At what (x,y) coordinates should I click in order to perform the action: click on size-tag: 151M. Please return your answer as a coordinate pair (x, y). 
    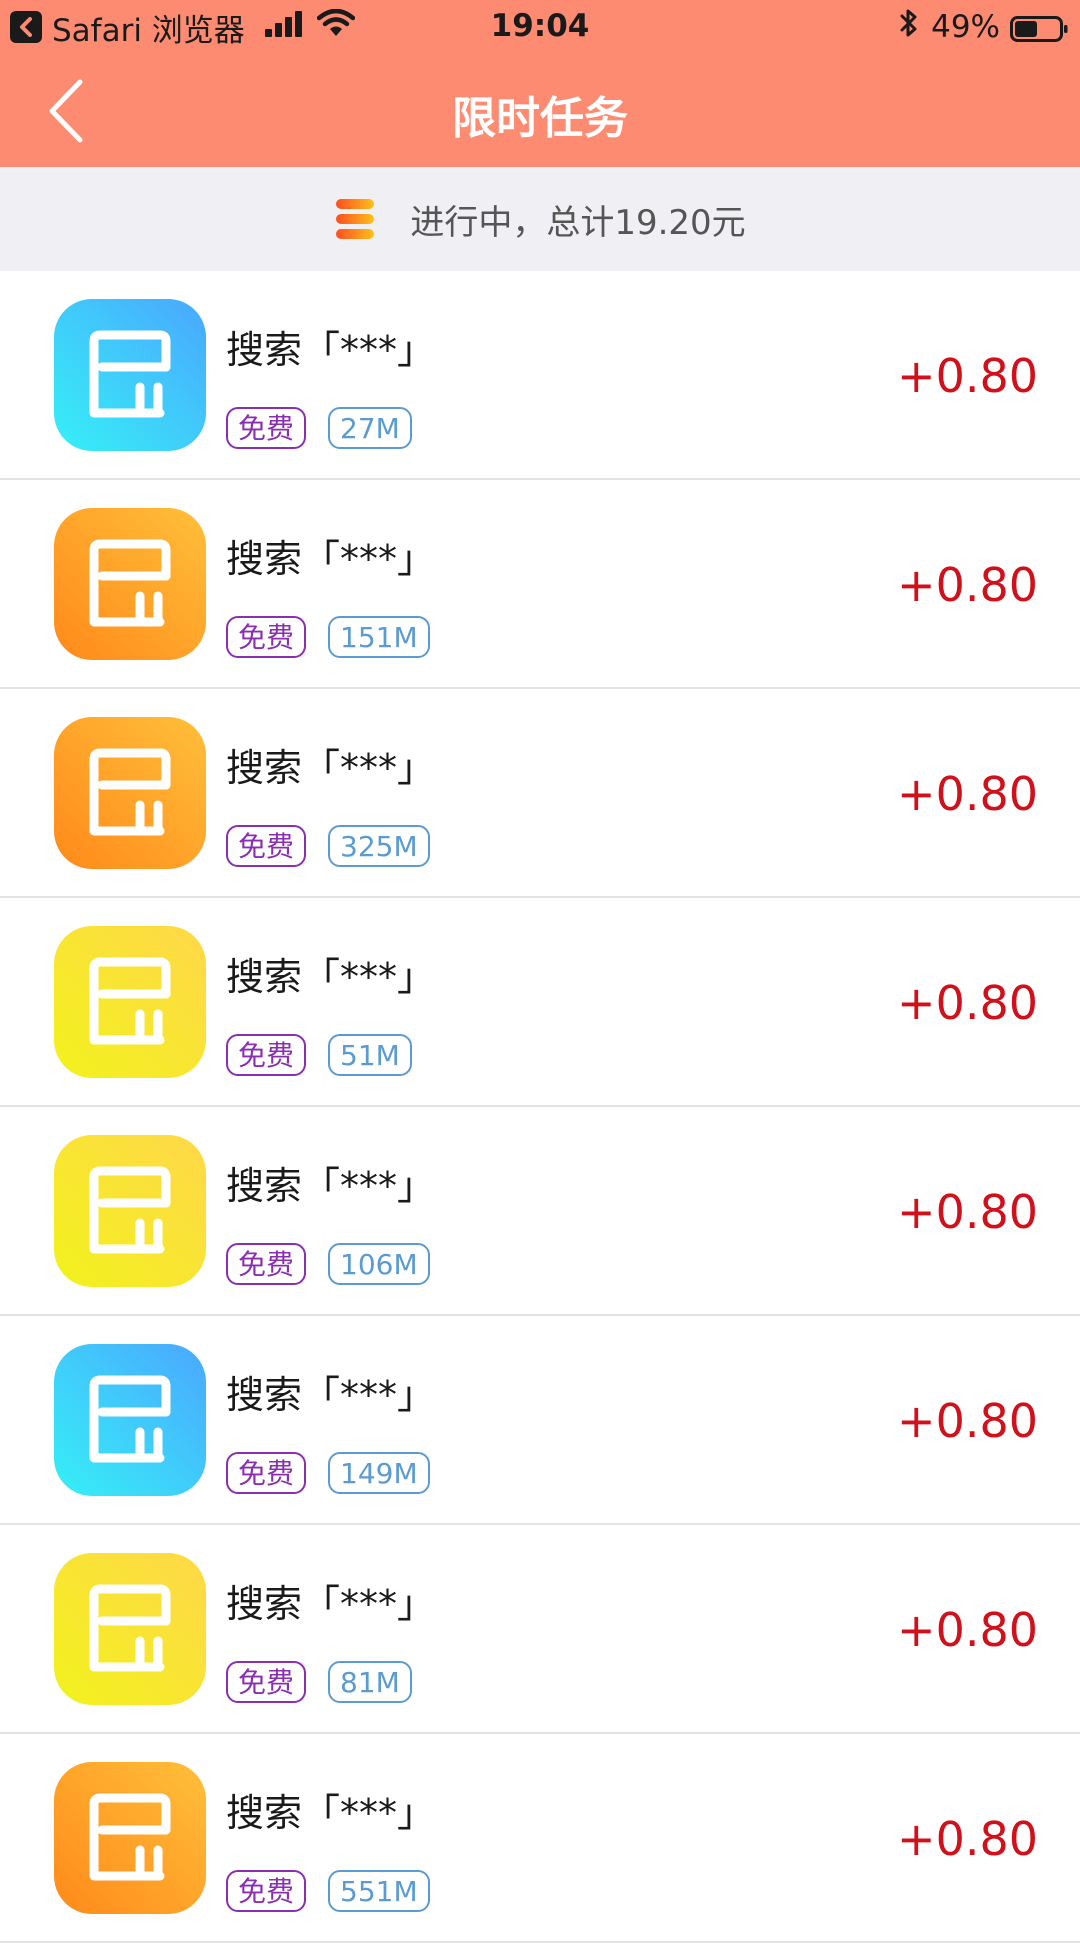
    Looking at the image, I should click on (379, 637).